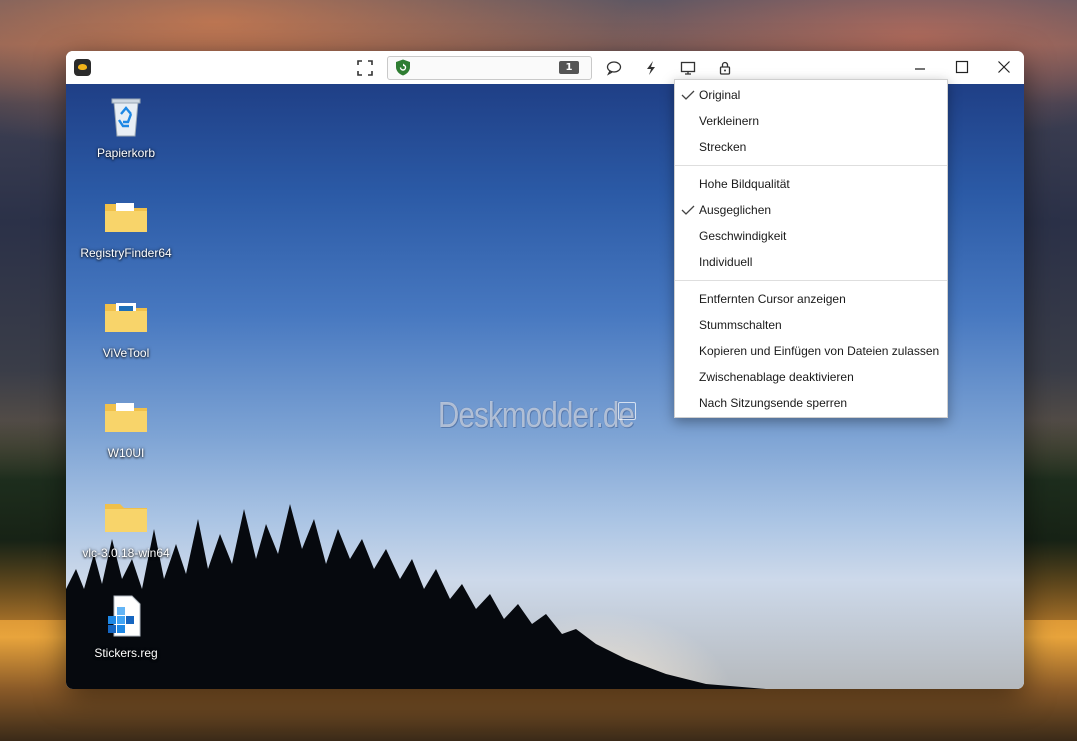  I want to click on menu-item-label: Zwischenablage deaktivieren, so click(776, 377).